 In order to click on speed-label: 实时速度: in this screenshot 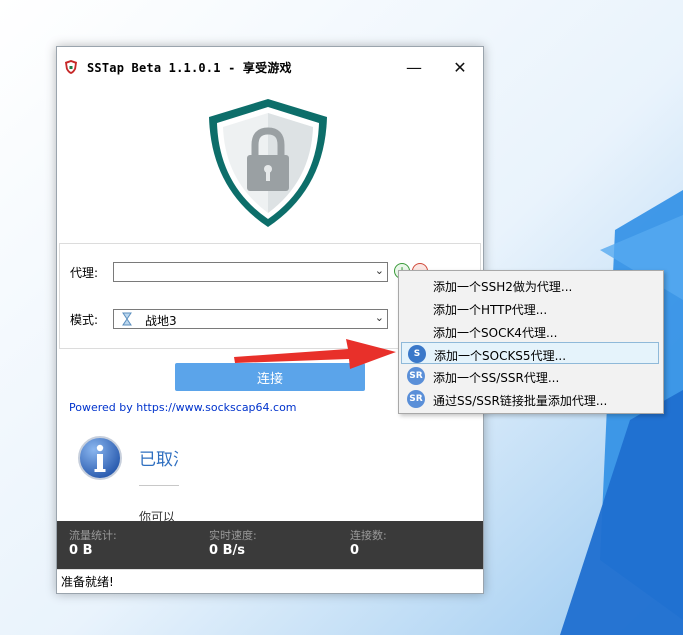, I will do `click(233, 535)`.